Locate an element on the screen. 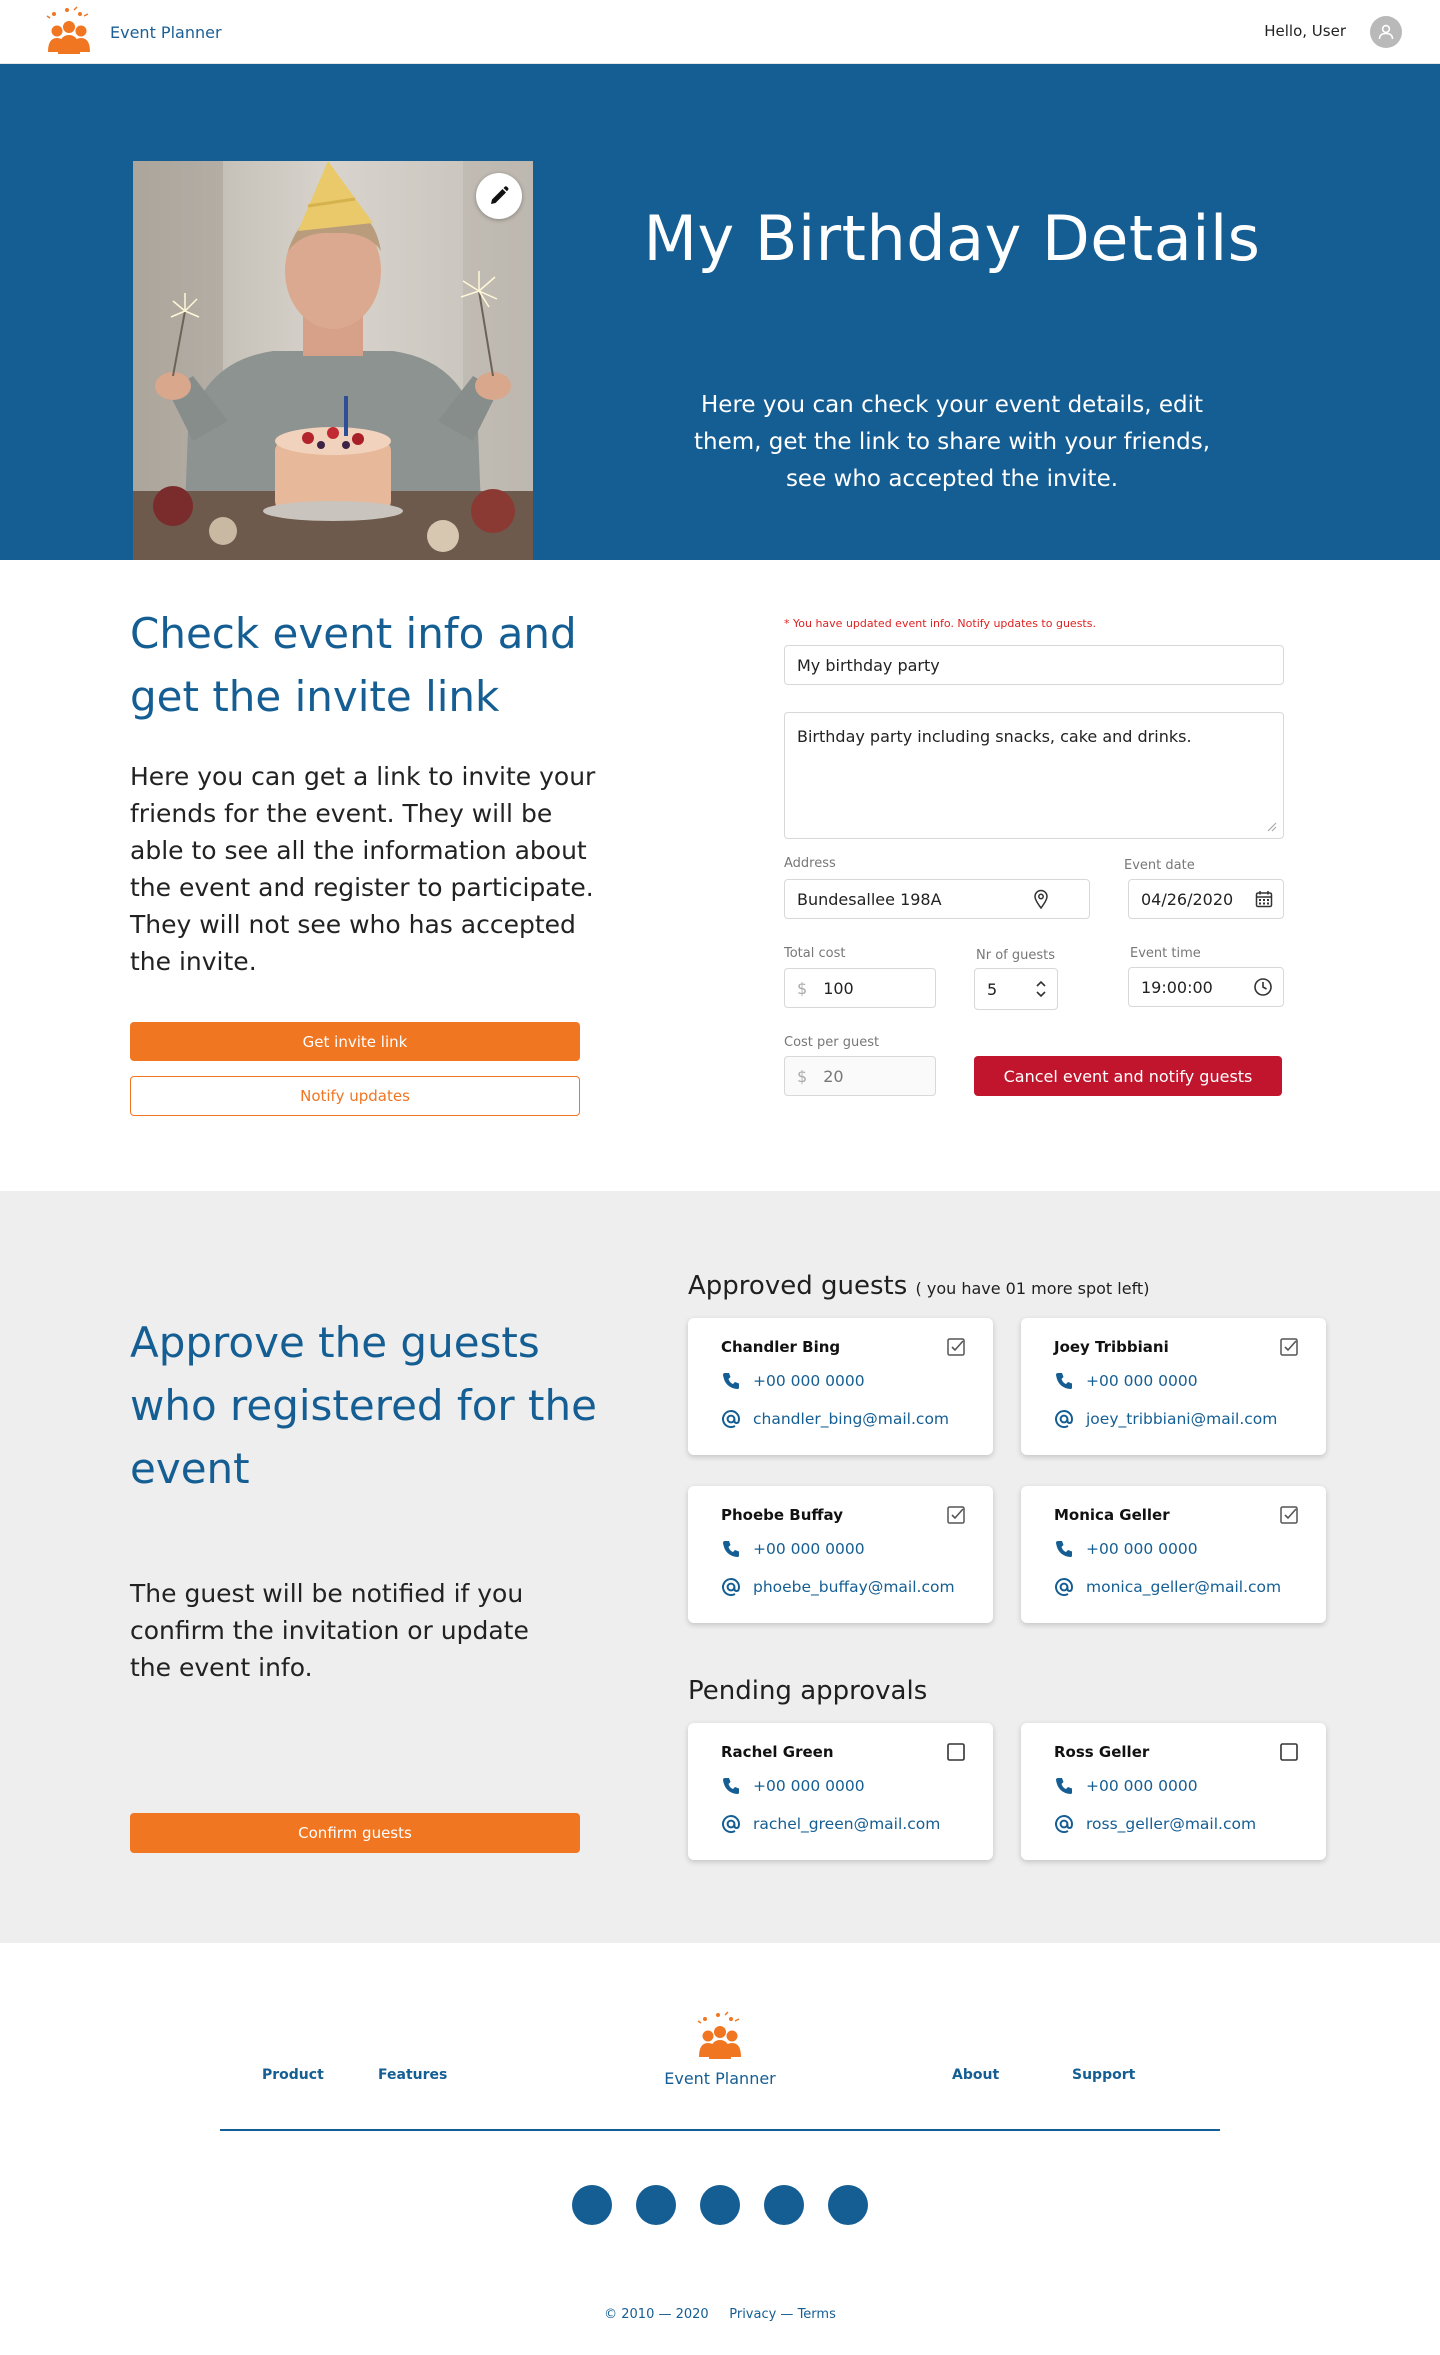 Image resolution: width=1440 pixels, height=2355 pixels. notify-updates-button: Notify updates is located at coordinates (355, 1096).